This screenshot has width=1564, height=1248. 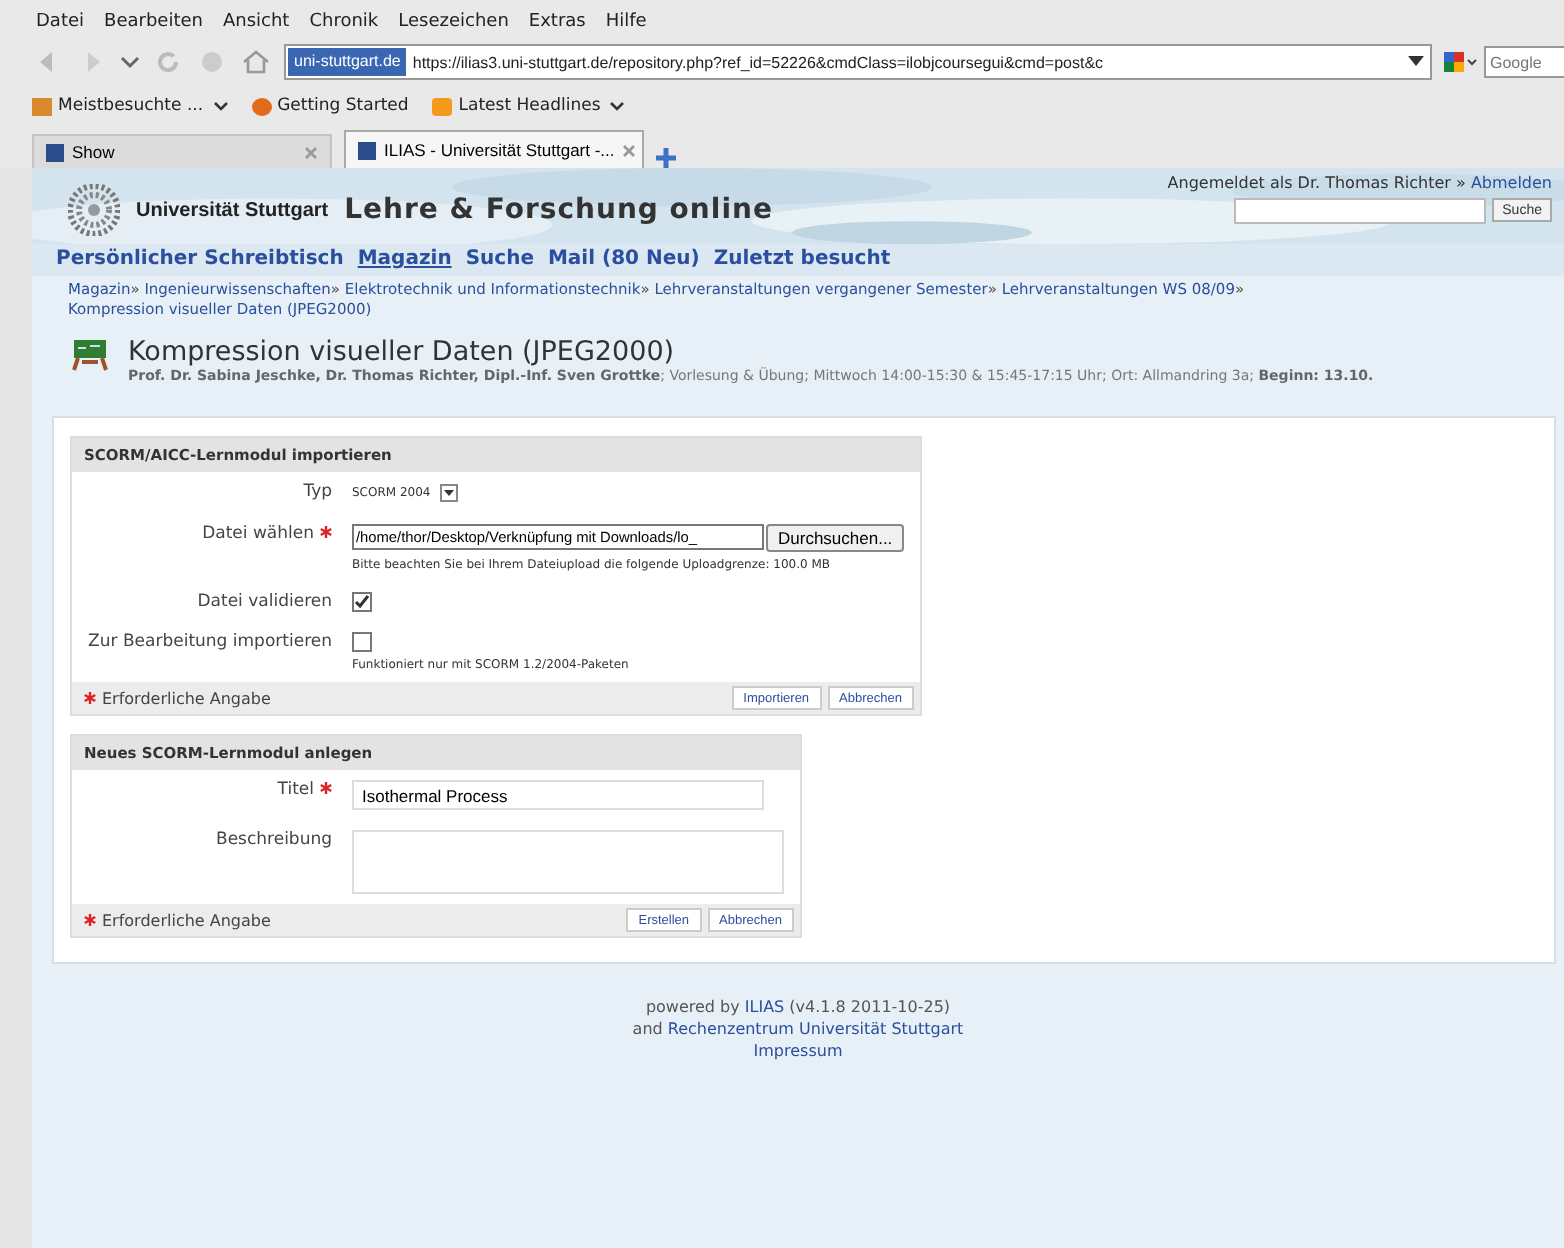 What do you see at coordinates (200, 262) in the screenshot?
I see `nav-link: Persönlicher Schreibtisch` at bounding box center [200, 262].